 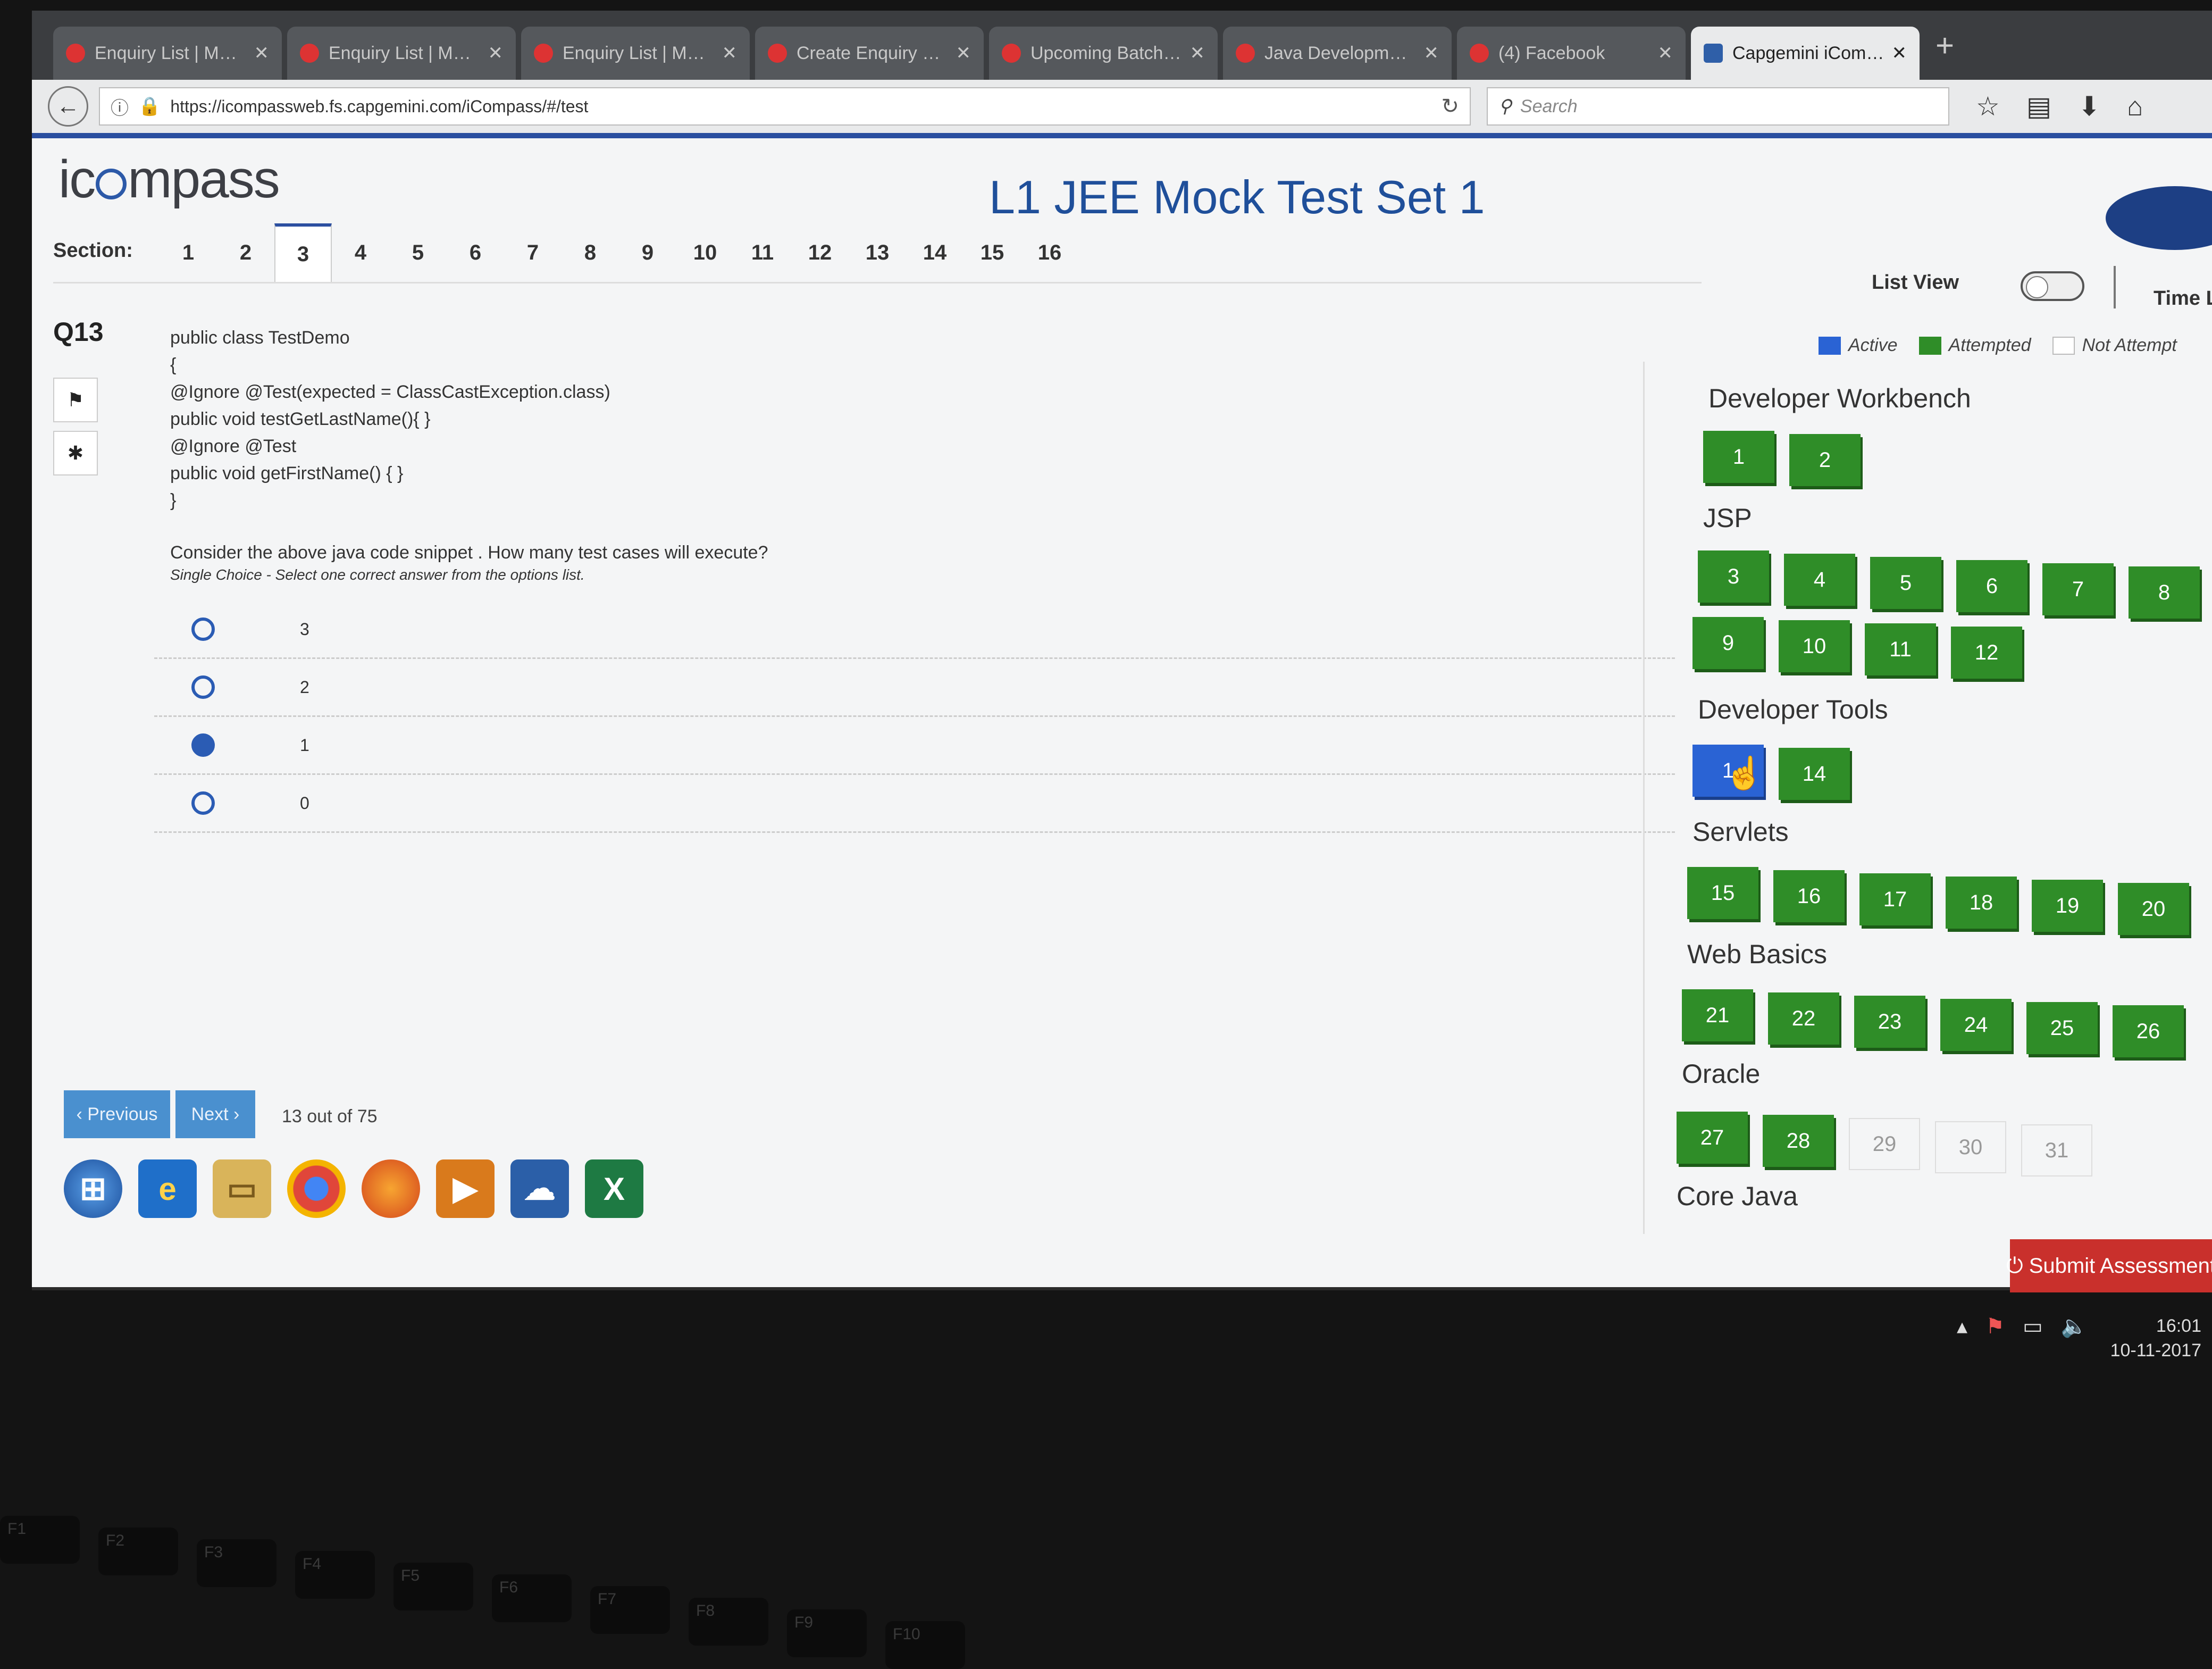 I want to click on section-tab-14: 14, so click(x=934, y=253).